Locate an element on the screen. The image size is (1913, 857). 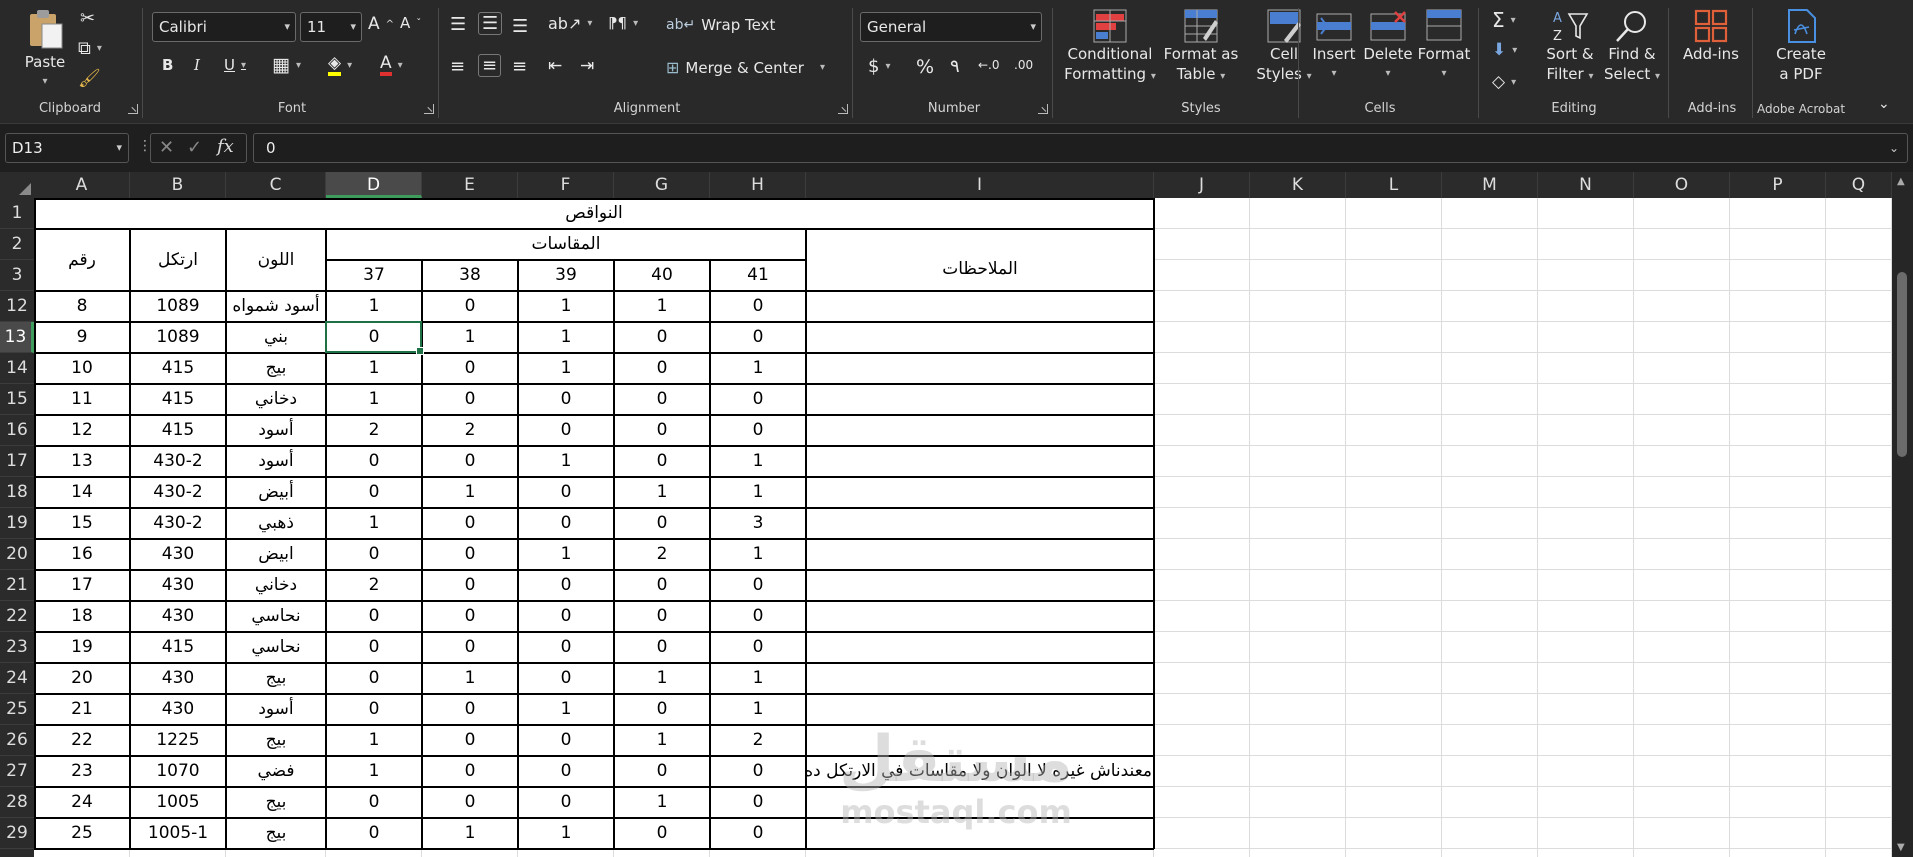
enter-icon: ✓ is located at coordinates (194, 147).